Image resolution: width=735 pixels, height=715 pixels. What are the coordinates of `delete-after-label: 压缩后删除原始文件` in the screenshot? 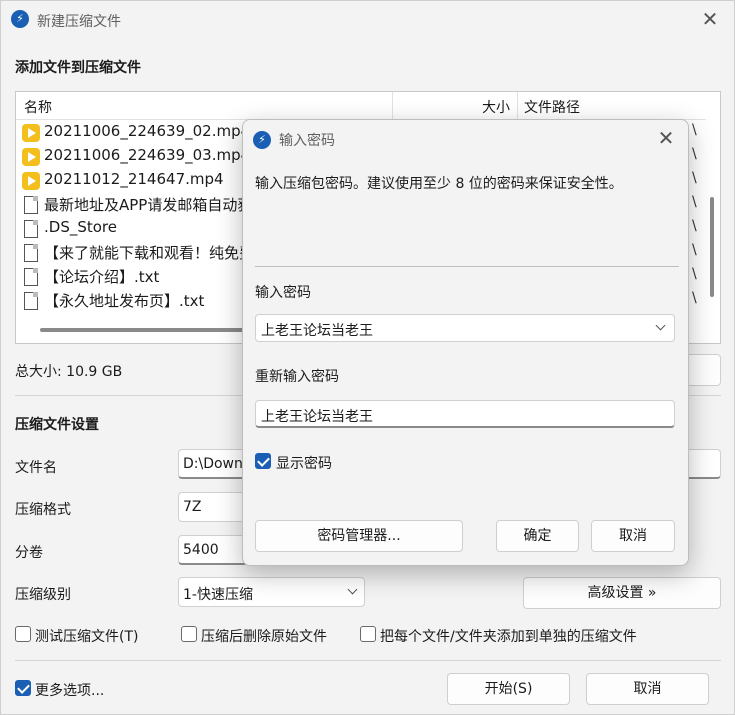 It's located at (264, 637).